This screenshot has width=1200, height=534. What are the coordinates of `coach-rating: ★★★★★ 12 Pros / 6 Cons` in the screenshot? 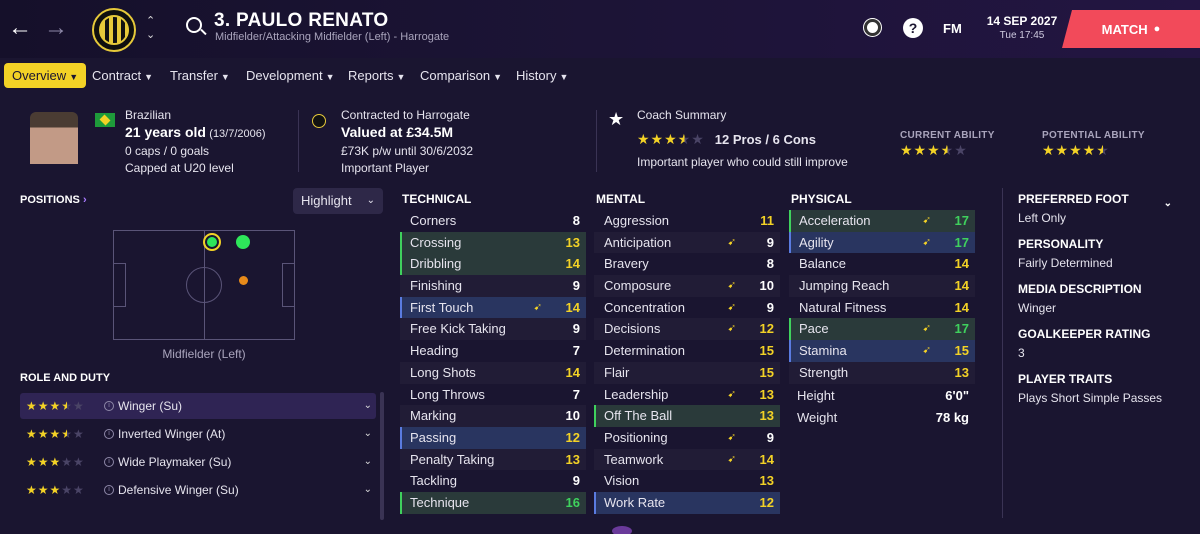 It's located at (726, 140).